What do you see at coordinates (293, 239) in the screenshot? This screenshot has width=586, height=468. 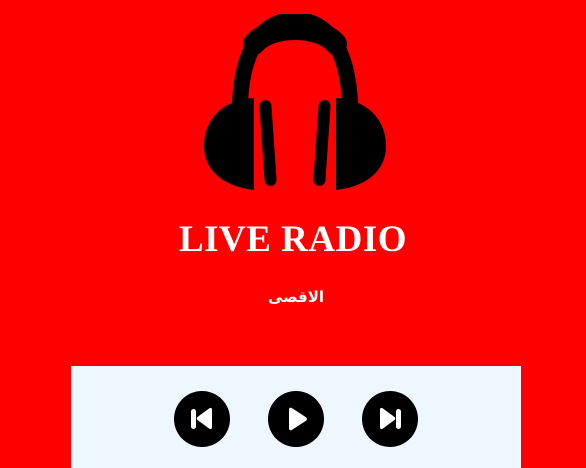 I see `page-title: LIVE RADIO` at bounding box center [293, 239].